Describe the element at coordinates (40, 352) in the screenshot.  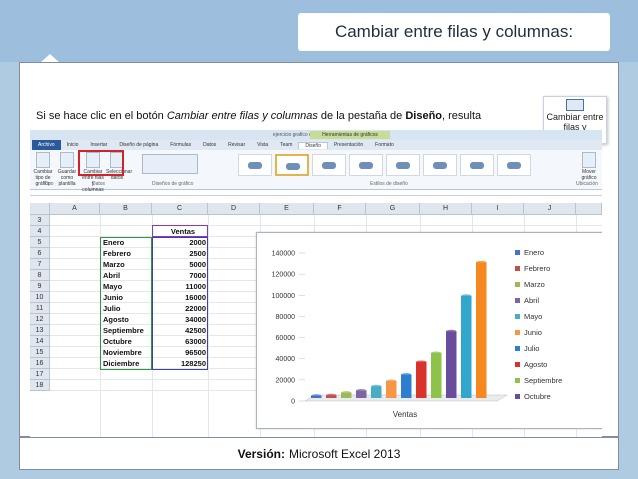
I see `row-header-15: 15` at that location.